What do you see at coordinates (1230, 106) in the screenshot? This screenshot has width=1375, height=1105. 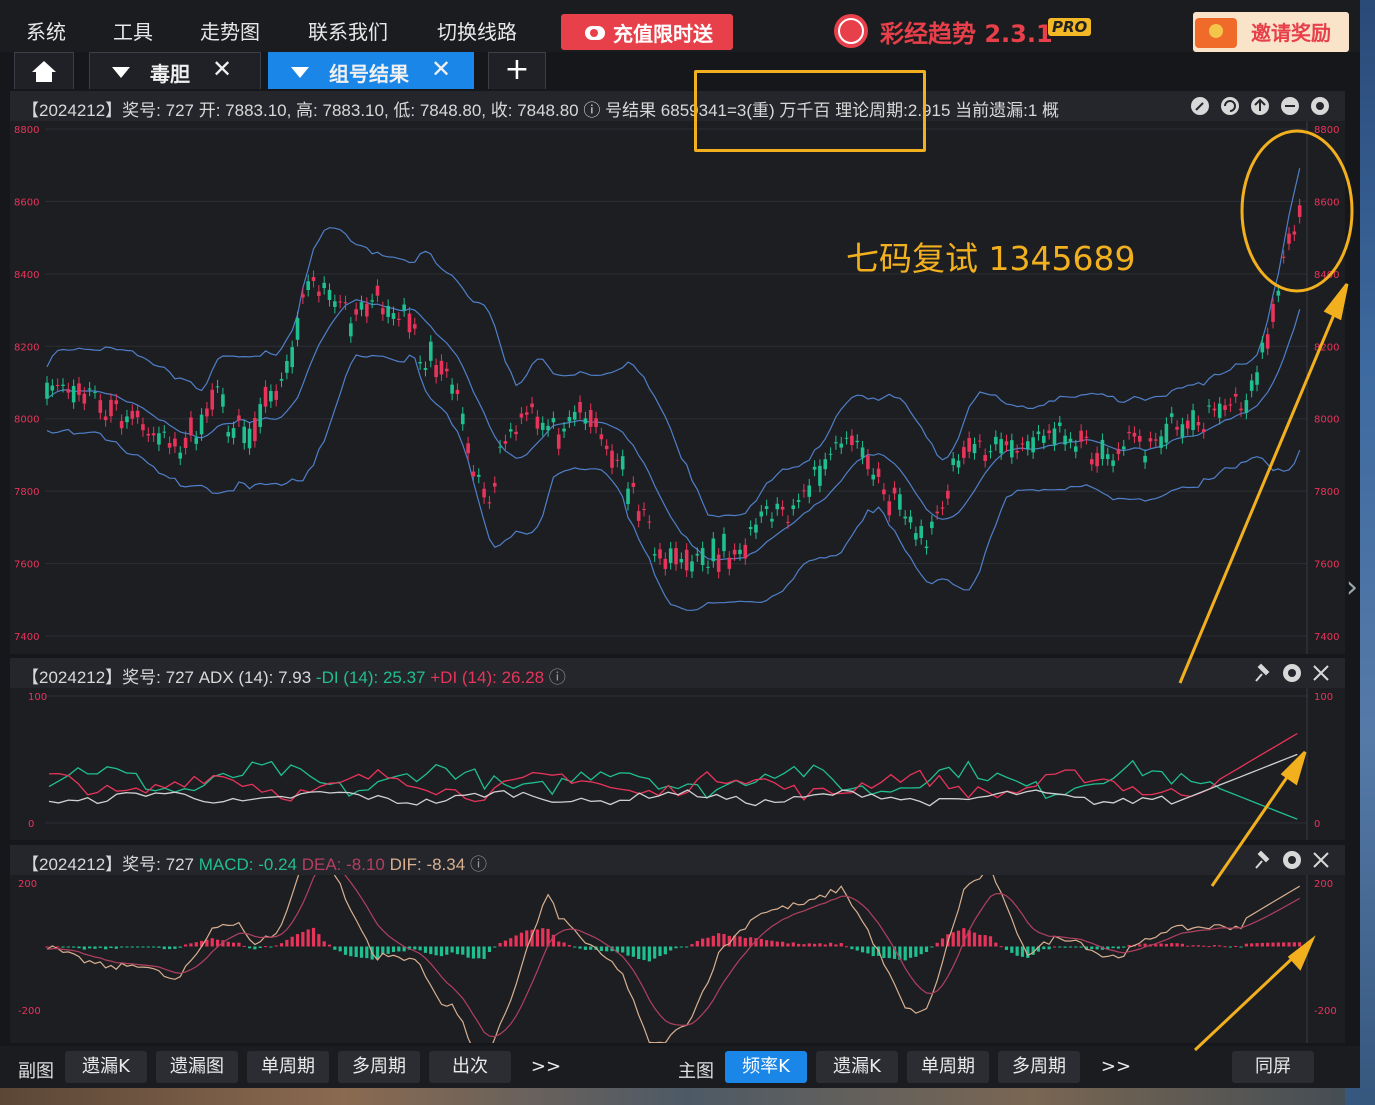 I see `undo-icon` at bounding box center [1230, 106].